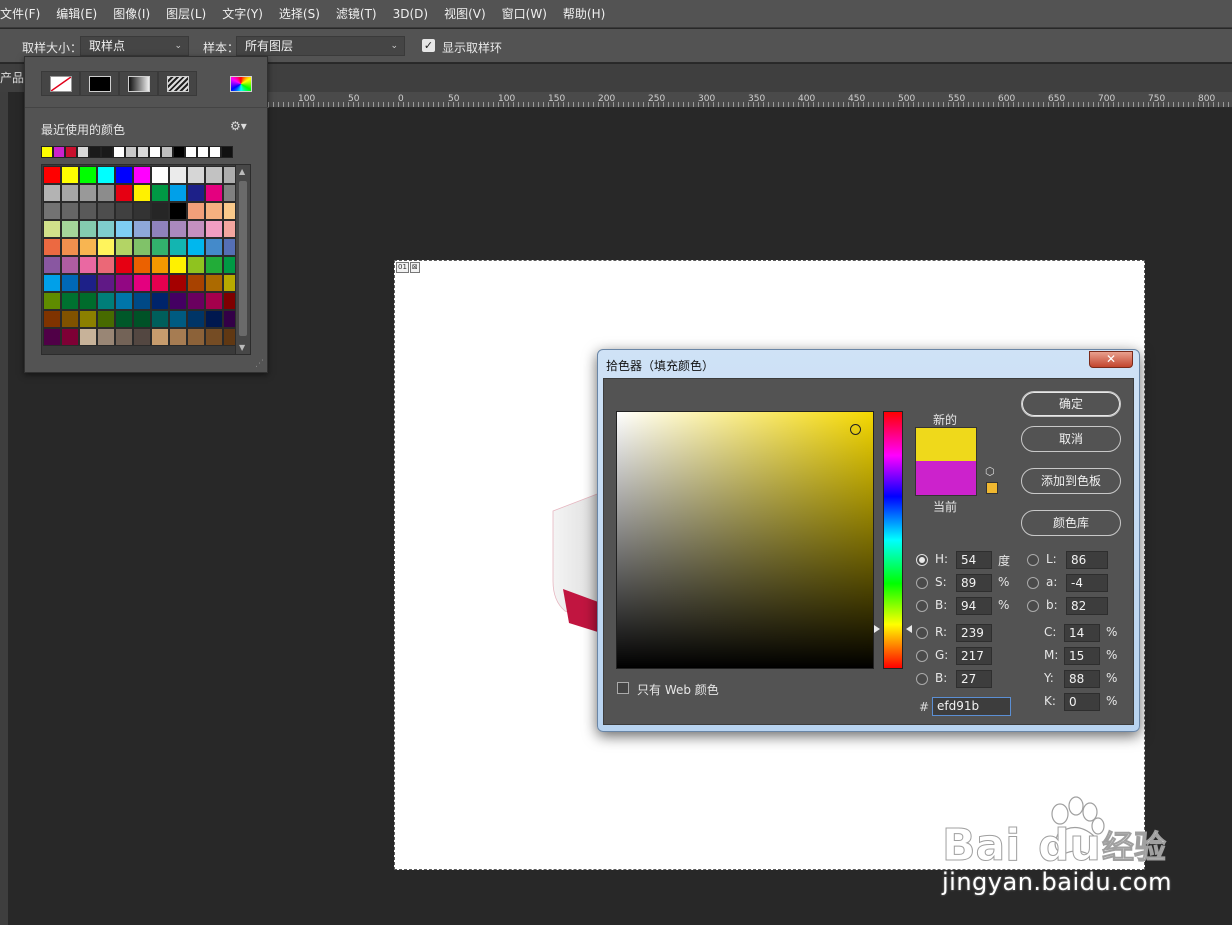 This screenshot has width=1232, height=925. I want to click on cancel-button: 取消, so click(1071, 439).